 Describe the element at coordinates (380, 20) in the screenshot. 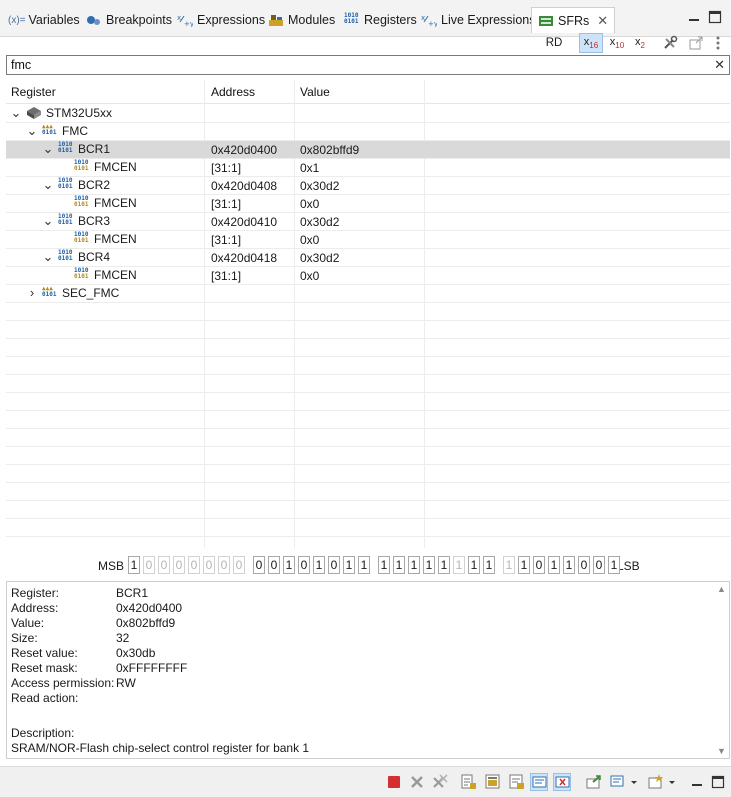

I see `tab-registers: 1010 0101 Registers` at that location.